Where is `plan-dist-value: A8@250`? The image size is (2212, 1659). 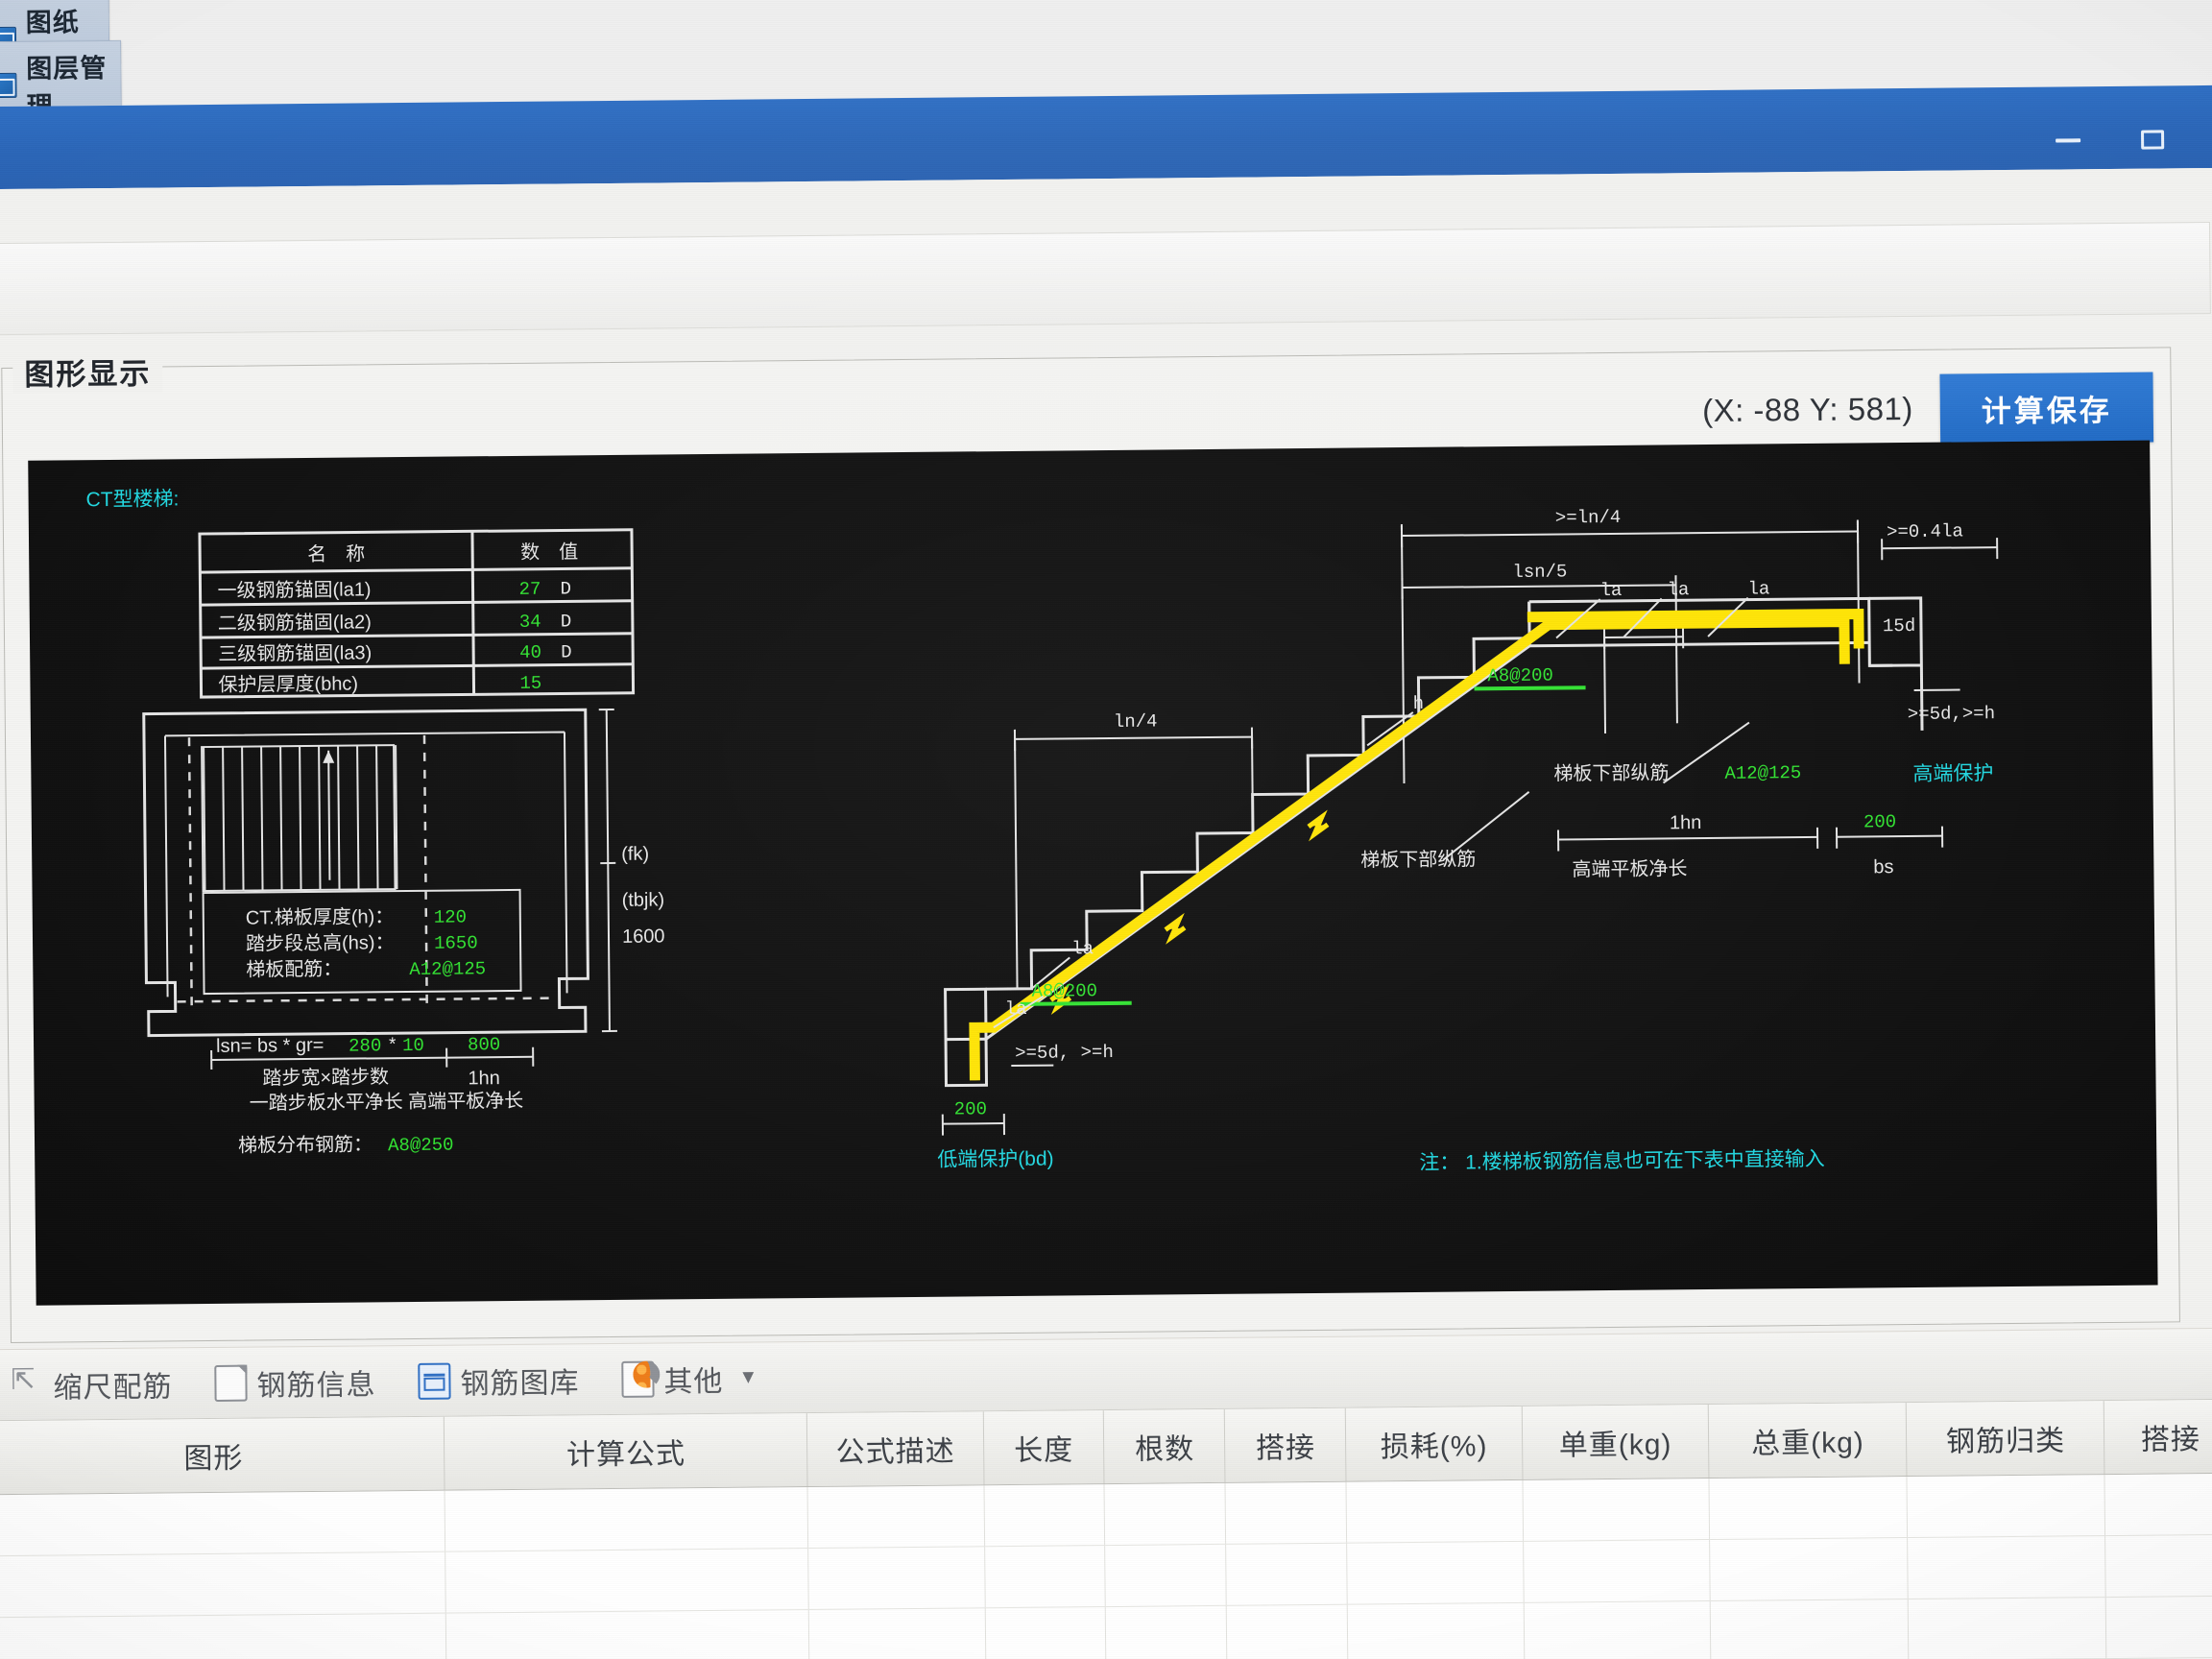
plan-dist-value: A8@250 is located at coordinates (421, 1146).